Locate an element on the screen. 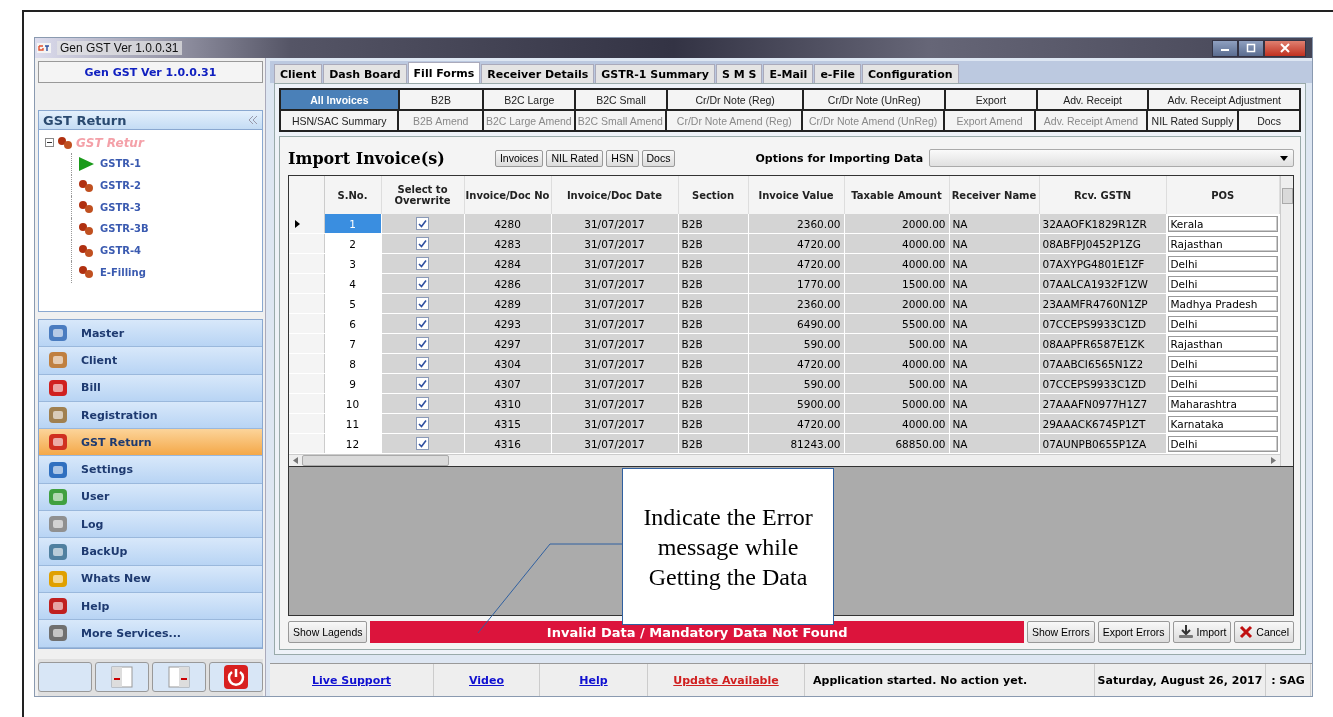 This screenshot has height=717, width=1333. show-legends-button: Show Lagends is located at coordinates (328, 632).